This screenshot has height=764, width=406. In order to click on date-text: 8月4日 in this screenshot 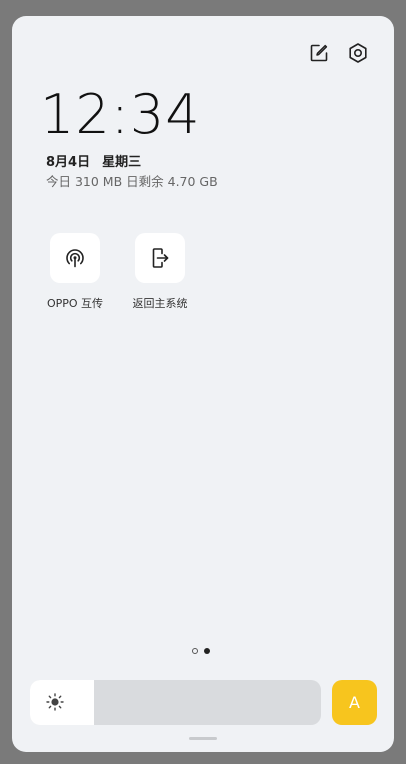, I will do `click(68, 162)`.